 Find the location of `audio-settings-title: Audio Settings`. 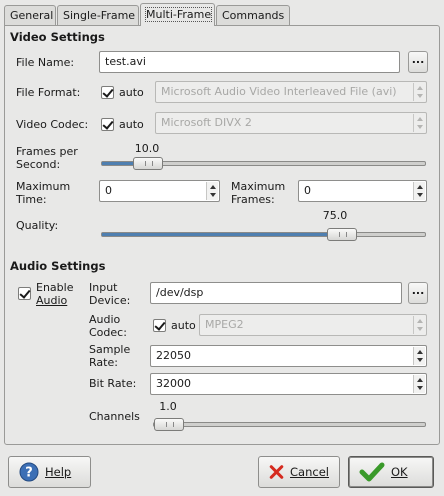

audio-settings-title: Audio Settings is located at coordinates (58, 266).